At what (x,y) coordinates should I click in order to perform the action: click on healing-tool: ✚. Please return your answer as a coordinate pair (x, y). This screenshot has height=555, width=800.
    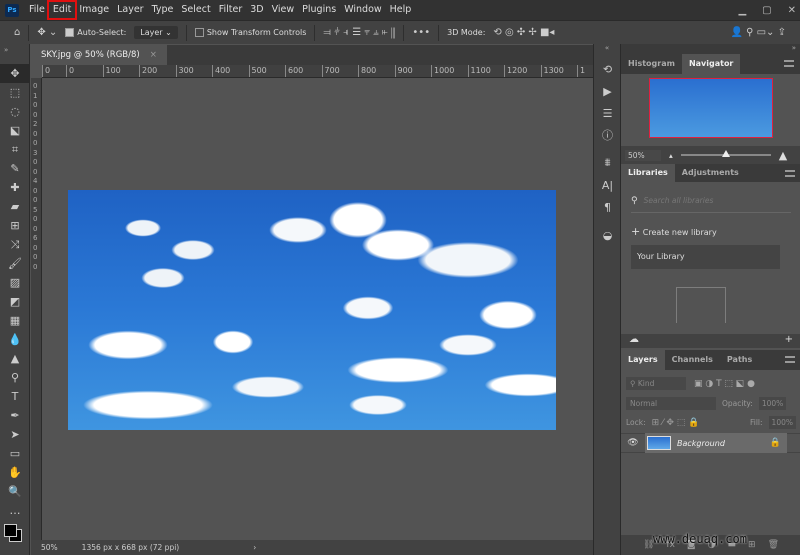
    Looking at the image, I should click on (15, 187).